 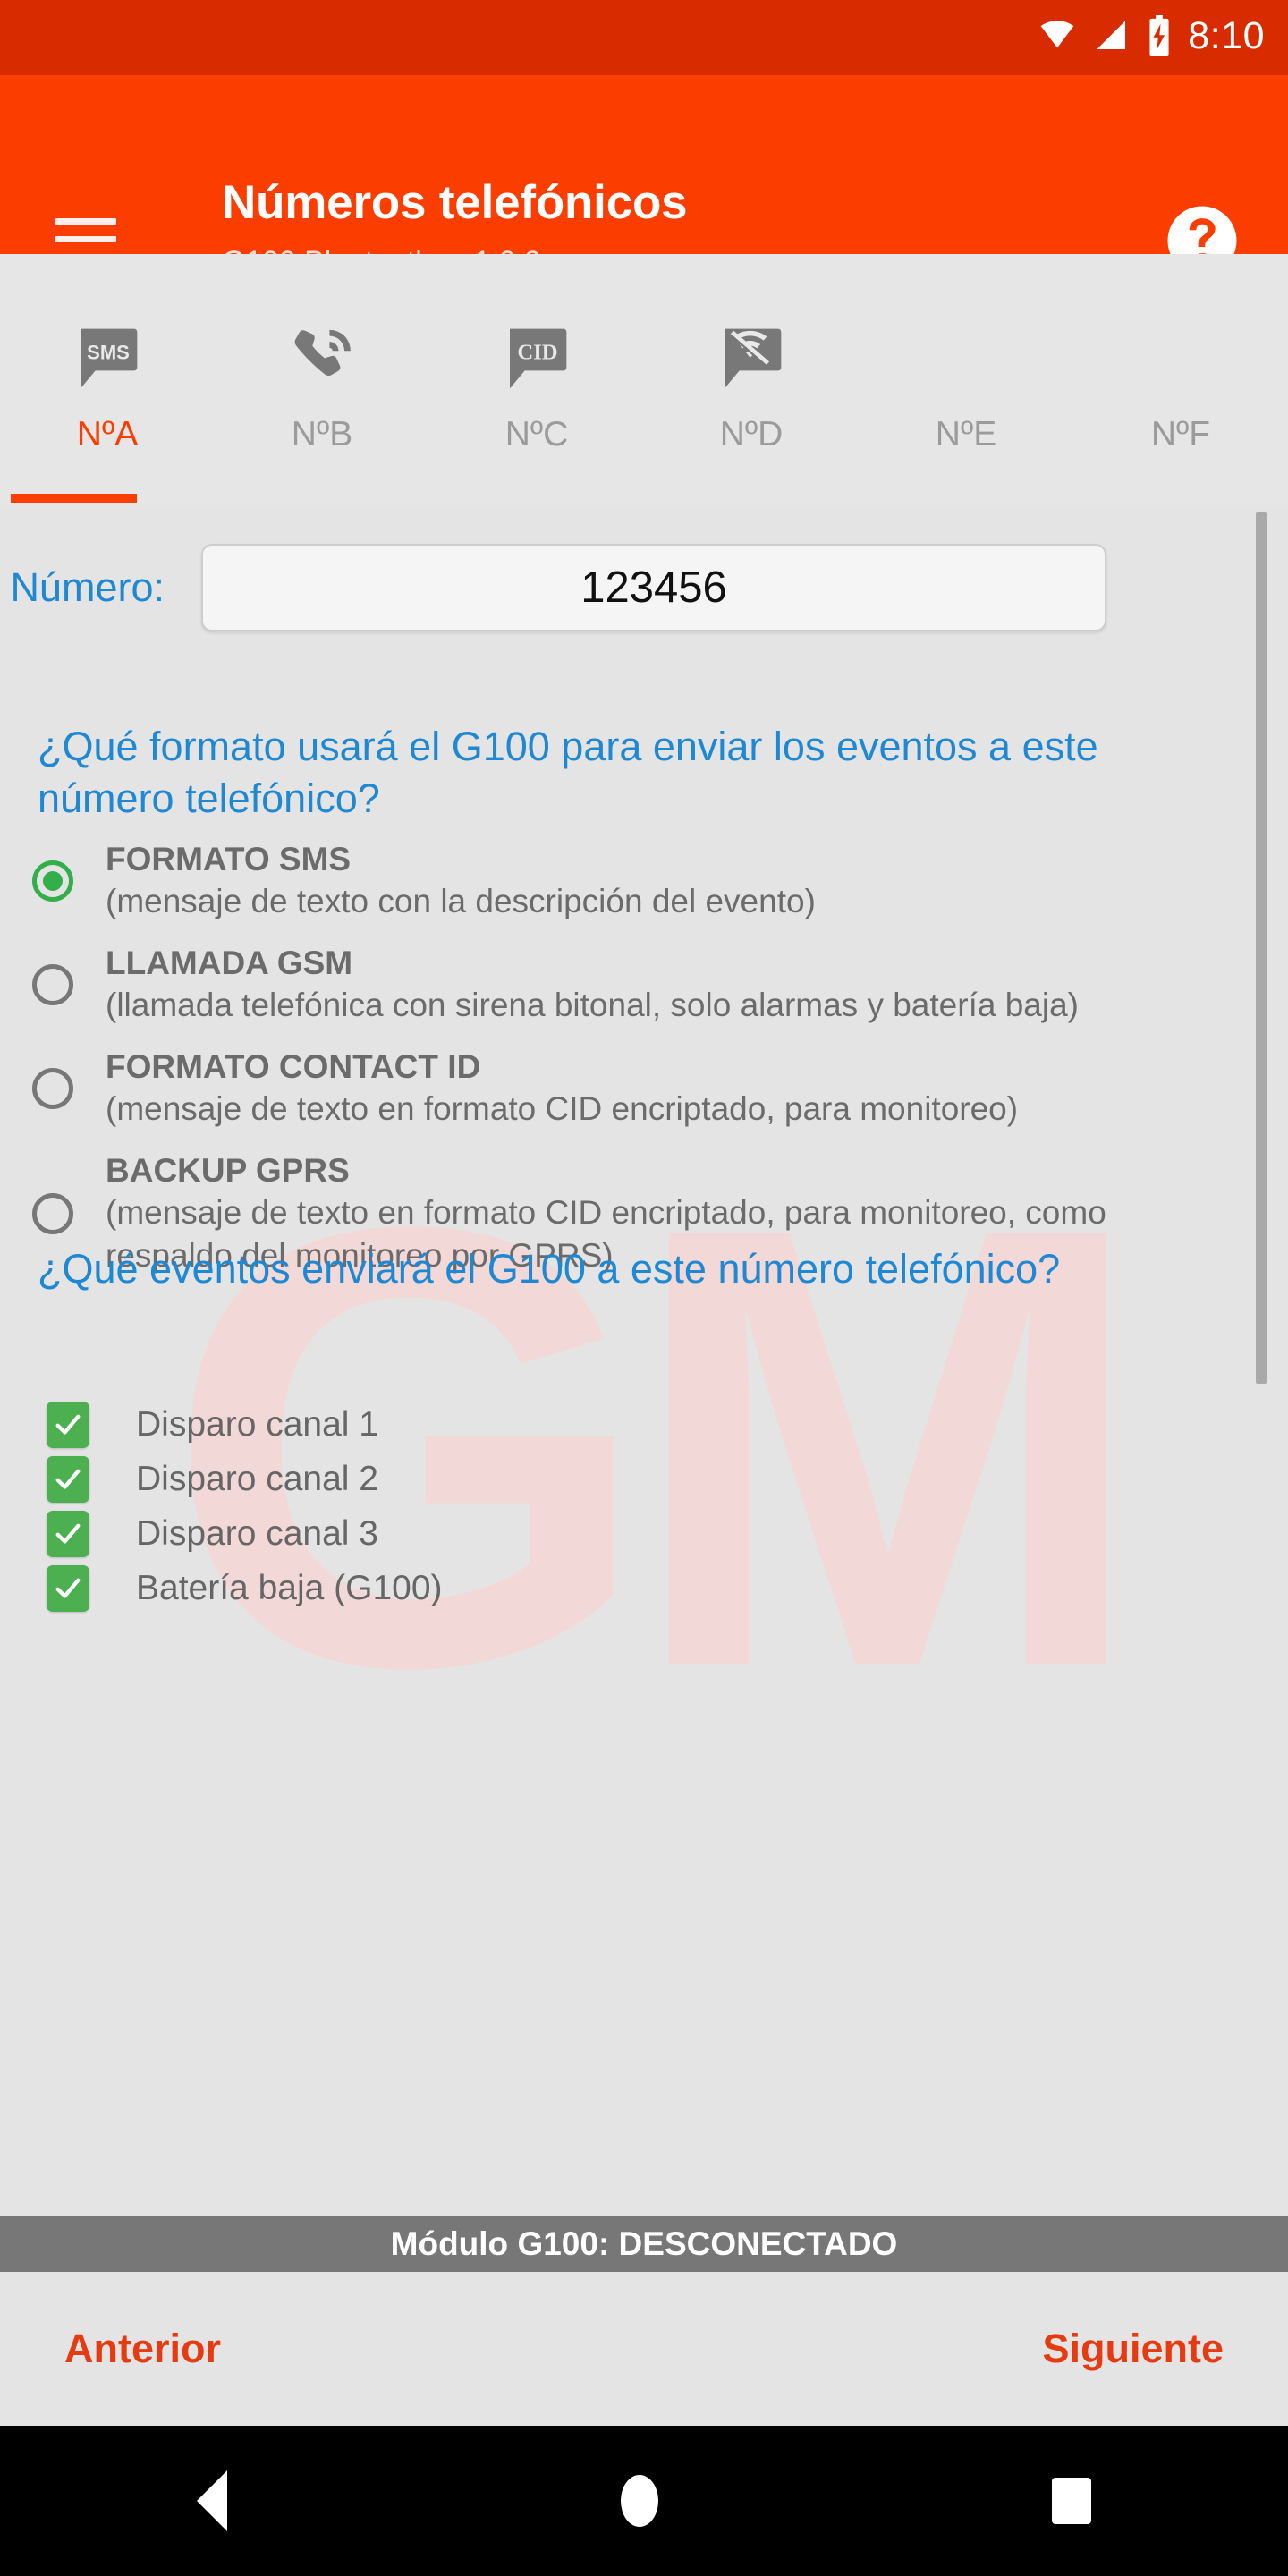 I want to click on previous-button: Anterior, so click(x=142, y=2349).